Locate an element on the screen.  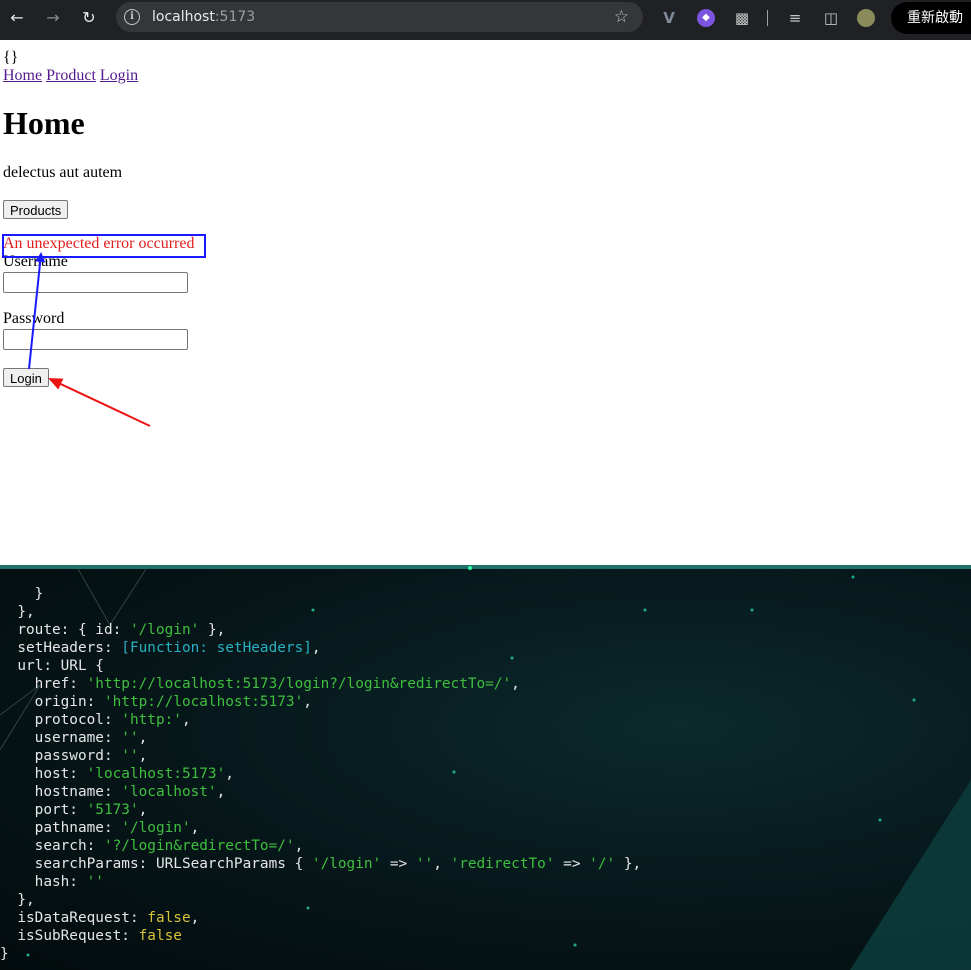
terminal-token: [Function: setHeaders] is located at coordinates (216, 648).